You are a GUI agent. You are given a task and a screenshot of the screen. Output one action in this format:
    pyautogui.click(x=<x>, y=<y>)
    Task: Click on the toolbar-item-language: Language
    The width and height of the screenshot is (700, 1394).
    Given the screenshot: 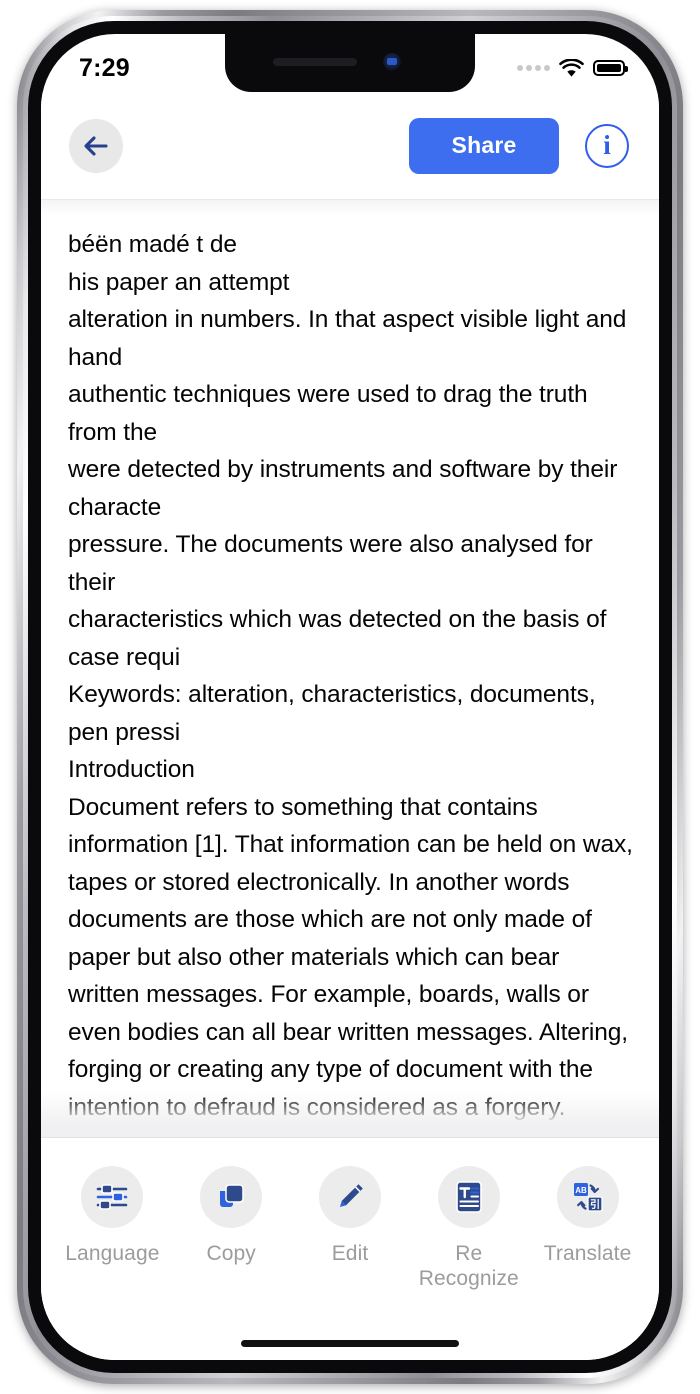 What is the action you would take?
    pyautogui.click(x=112, y=1216)
    